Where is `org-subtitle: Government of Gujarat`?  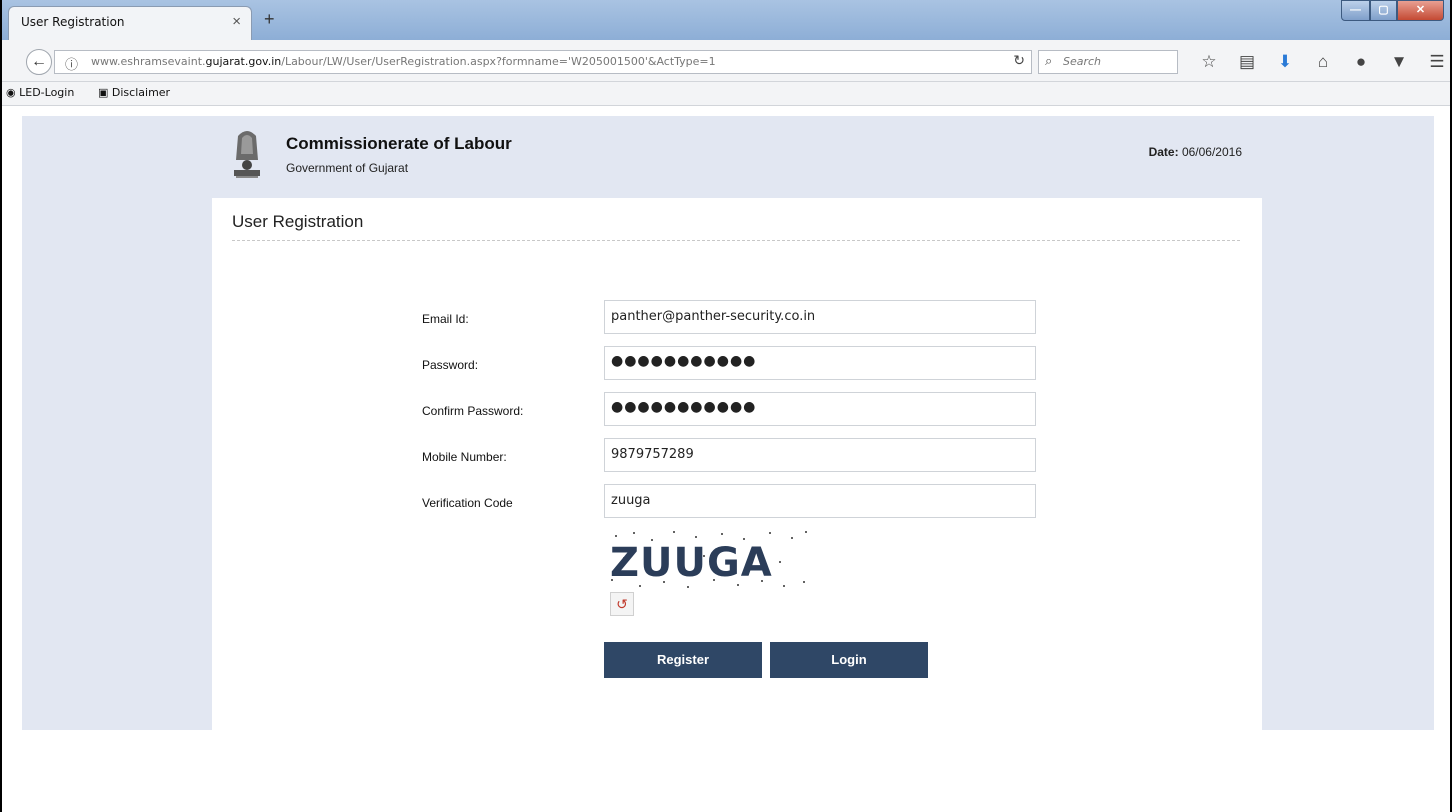
org-subtitle: Government of Gujarat is located at coordinates (347, 168).